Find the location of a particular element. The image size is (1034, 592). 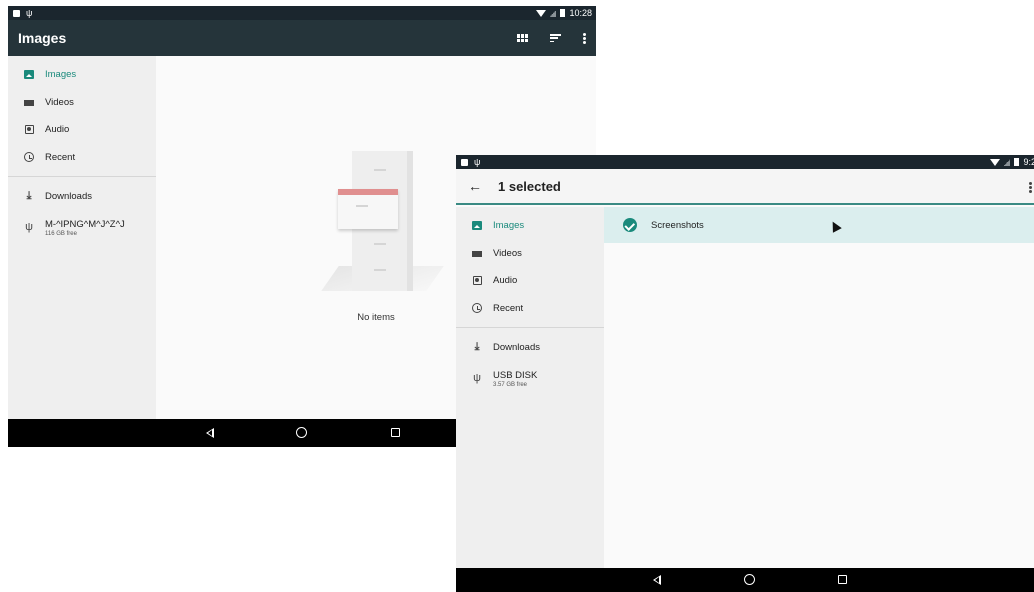

list-item-selected: Screenshots is located at coordinates (819, 225).